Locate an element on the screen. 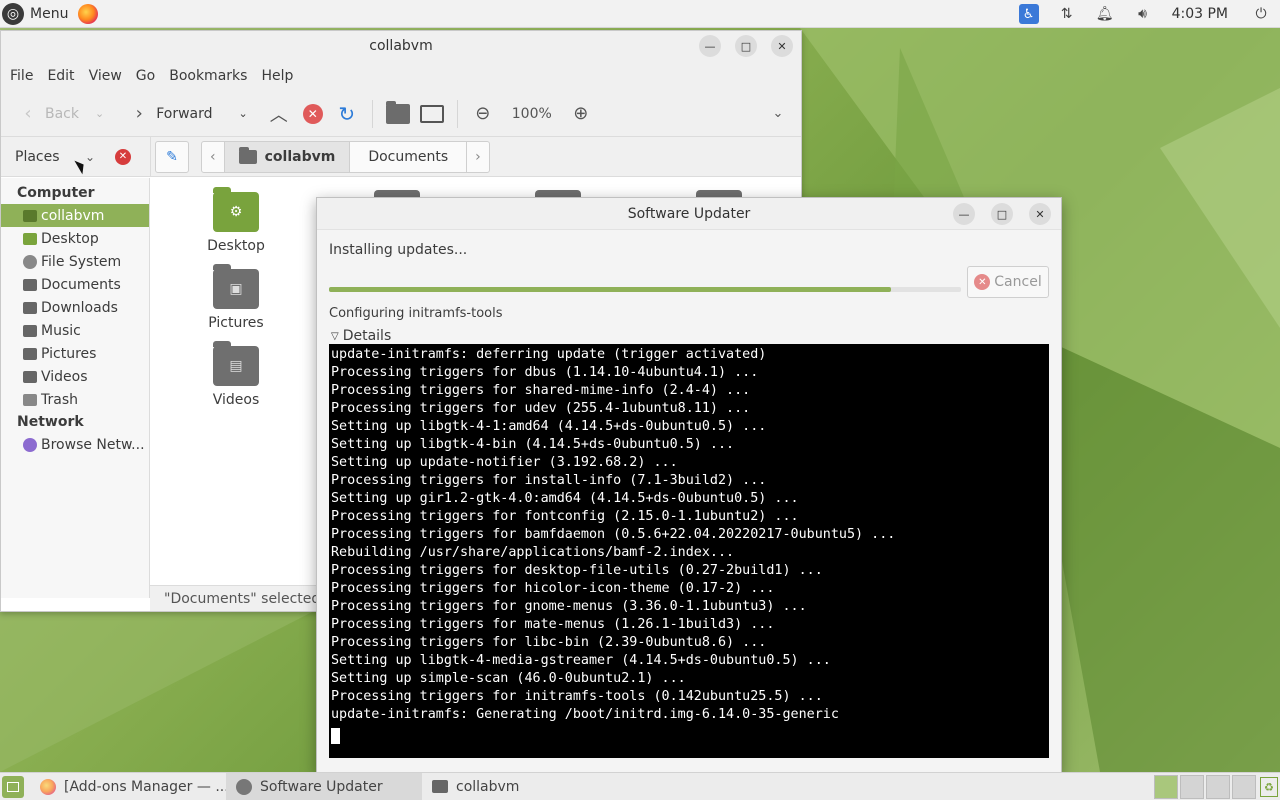  breadcrumb-collabvm: collabvm is located at coordinates (287, 156).